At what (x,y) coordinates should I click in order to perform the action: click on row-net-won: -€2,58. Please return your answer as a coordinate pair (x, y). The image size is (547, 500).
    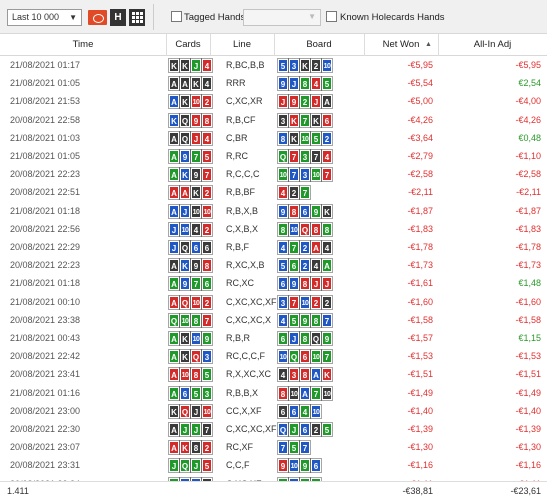
    Looking at the image, I should click on (420, 174).